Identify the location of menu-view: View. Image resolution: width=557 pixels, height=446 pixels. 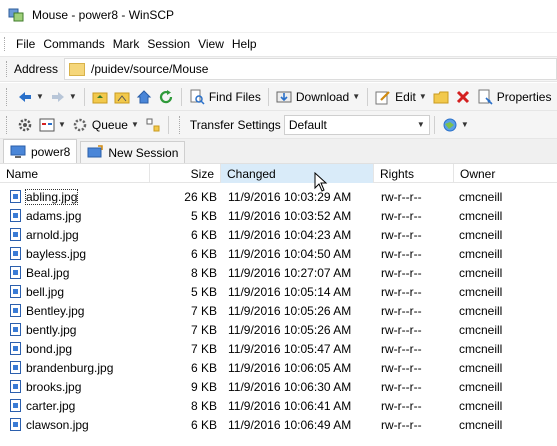
(211, 44).